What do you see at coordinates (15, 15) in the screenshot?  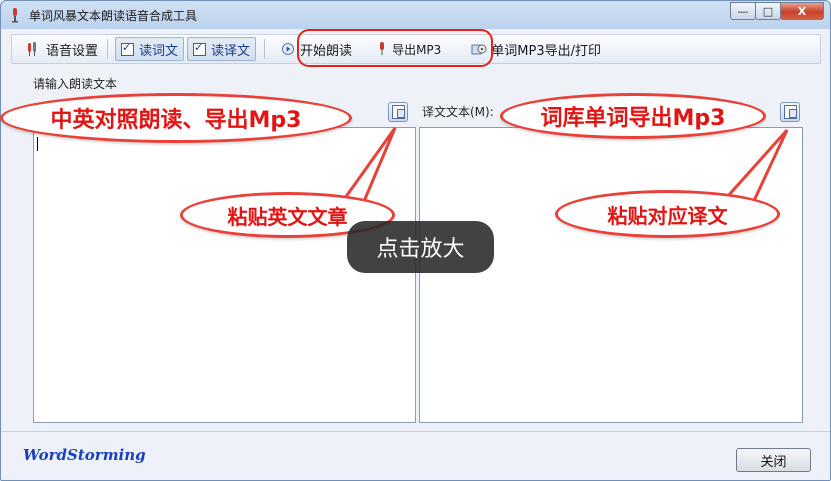 I see `app-icon` at bounding box center [15, 15].